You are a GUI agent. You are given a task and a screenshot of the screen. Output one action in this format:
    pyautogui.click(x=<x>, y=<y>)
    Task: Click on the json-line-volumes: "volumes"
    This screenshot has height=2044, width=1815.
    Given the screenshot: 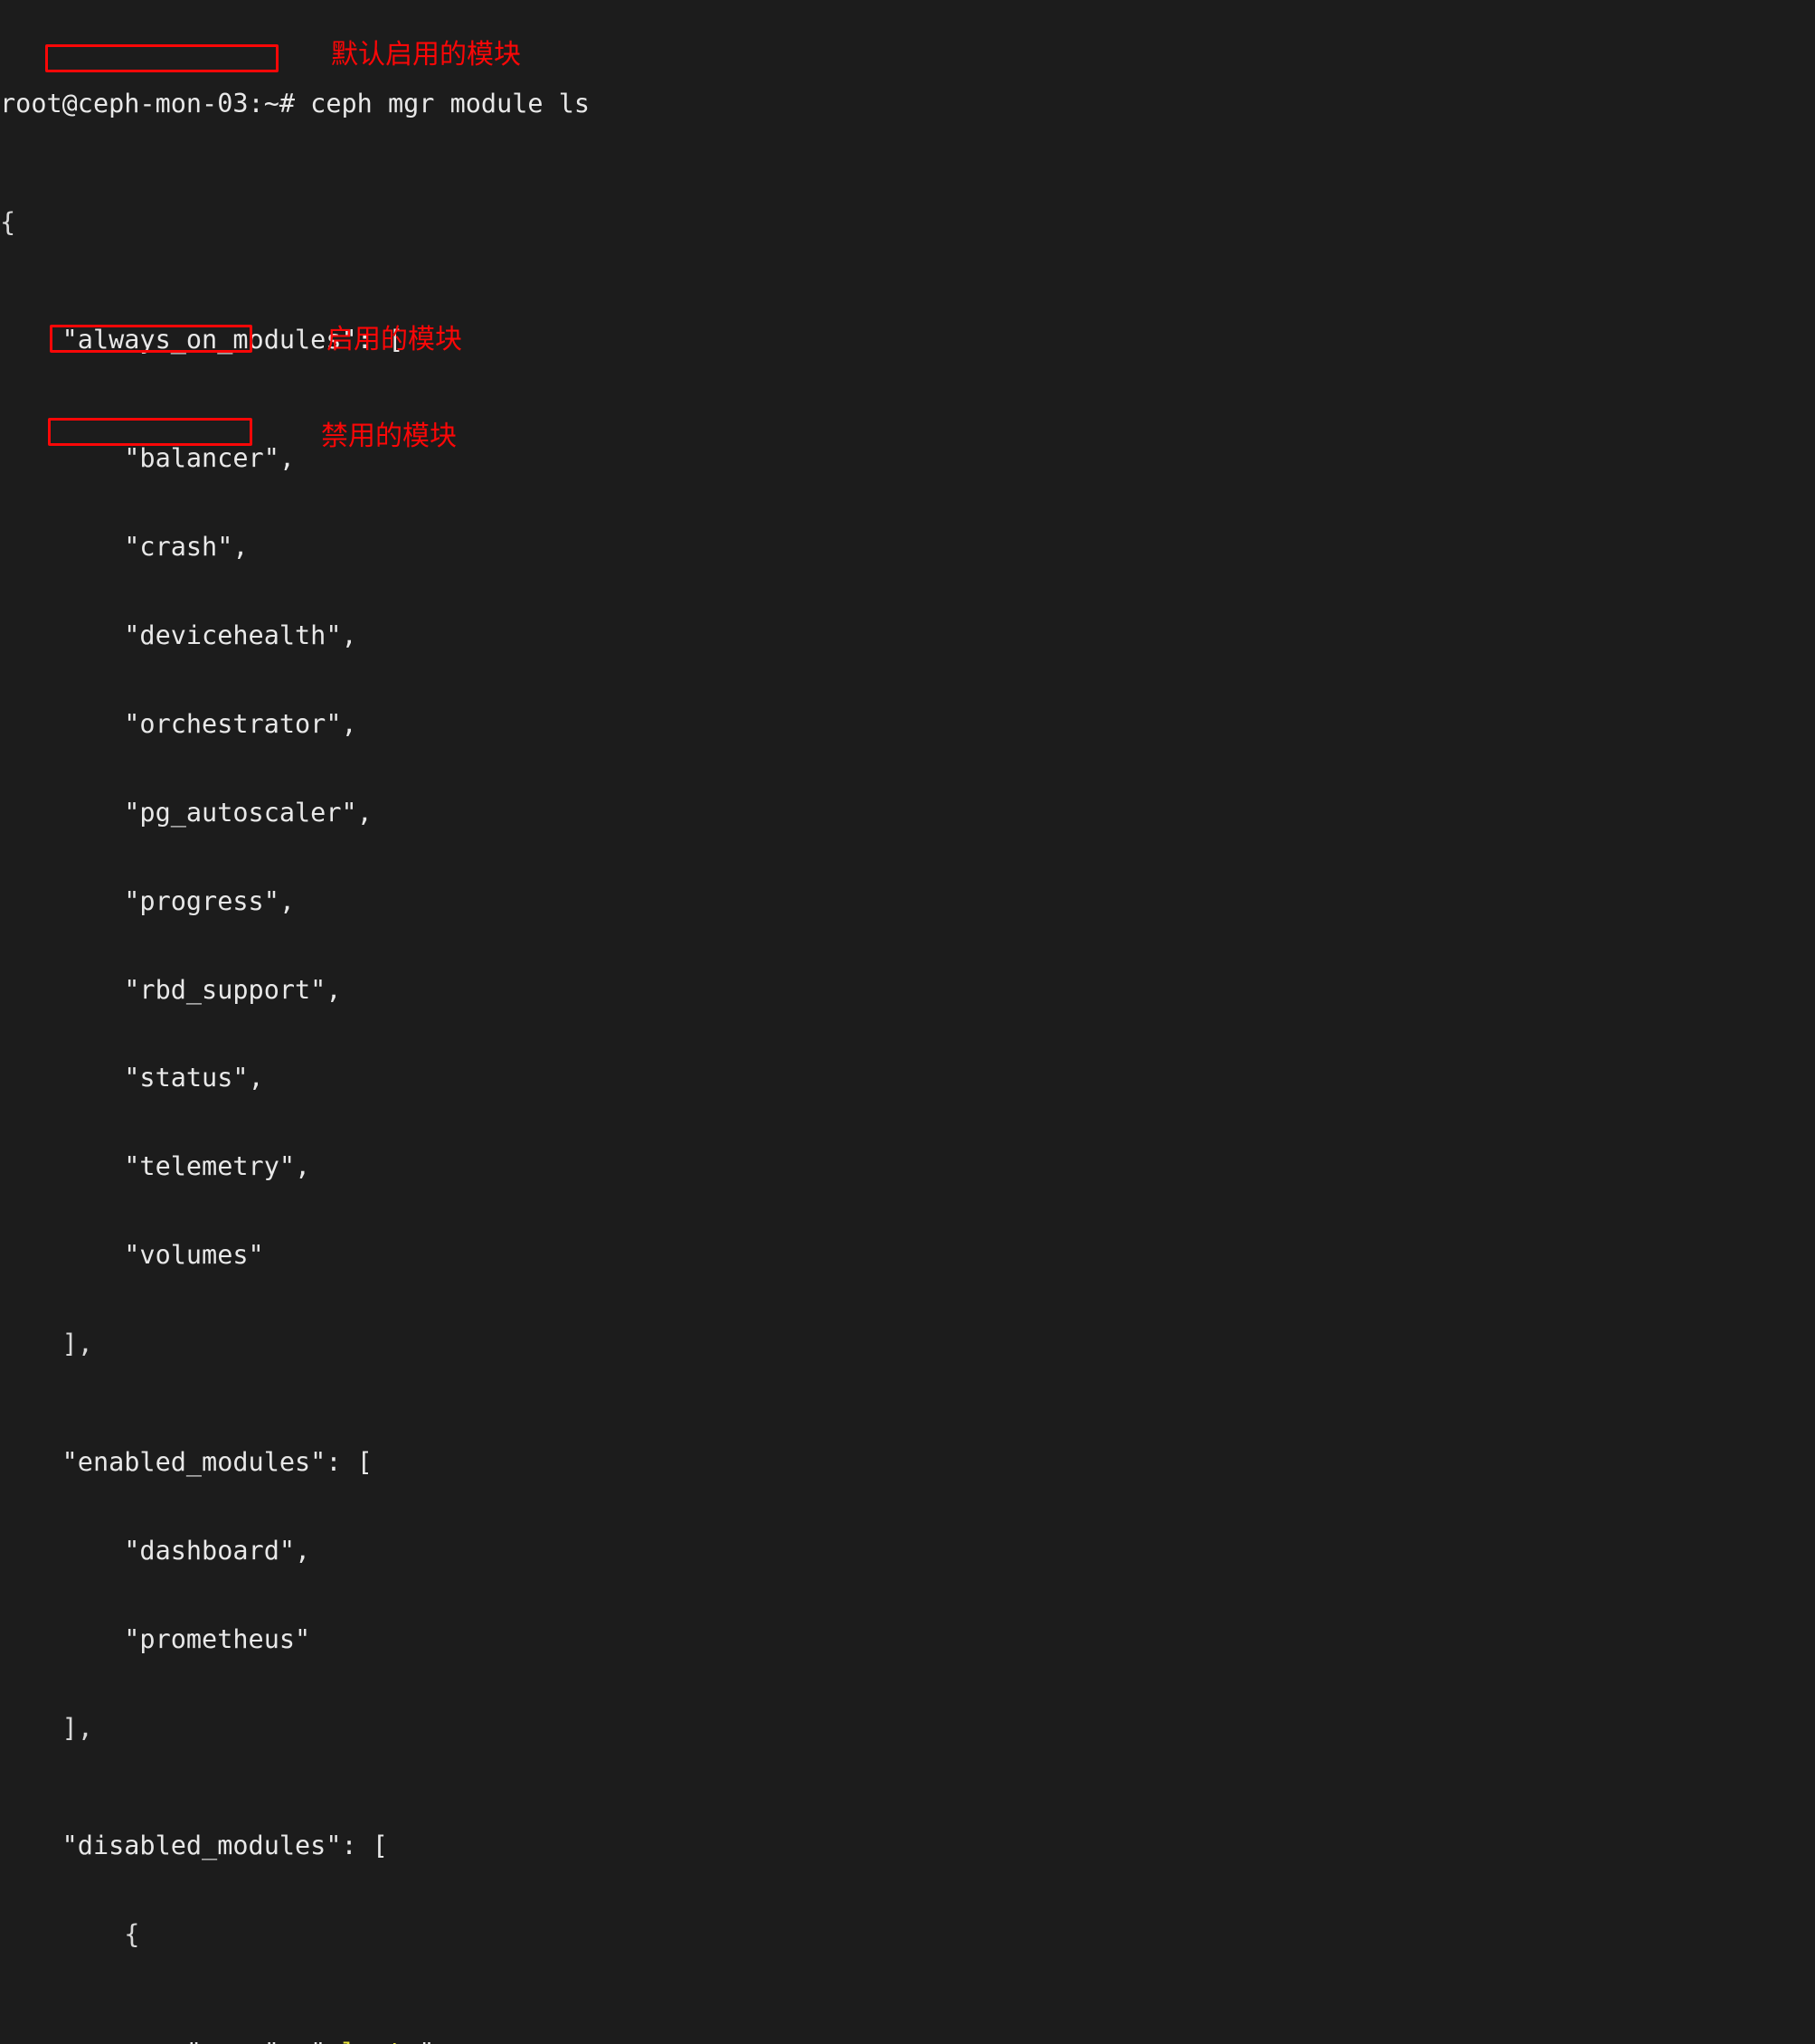 What is the action you would take?
    pyautogui.click(x=132, y=1256)
    